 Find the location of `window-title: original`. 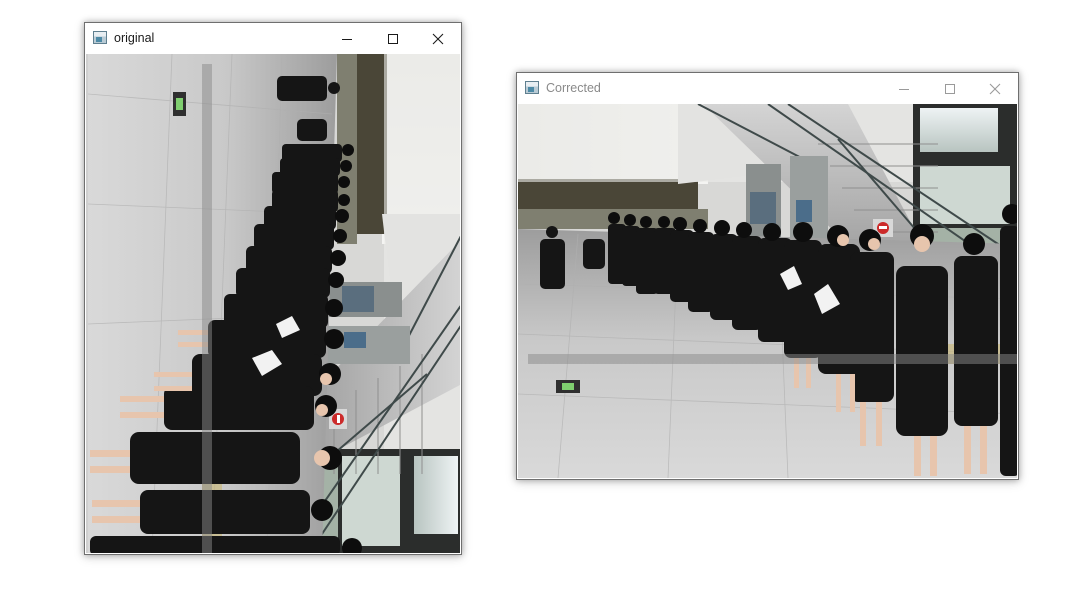

window-title: original is located at coordinates (134, 38).